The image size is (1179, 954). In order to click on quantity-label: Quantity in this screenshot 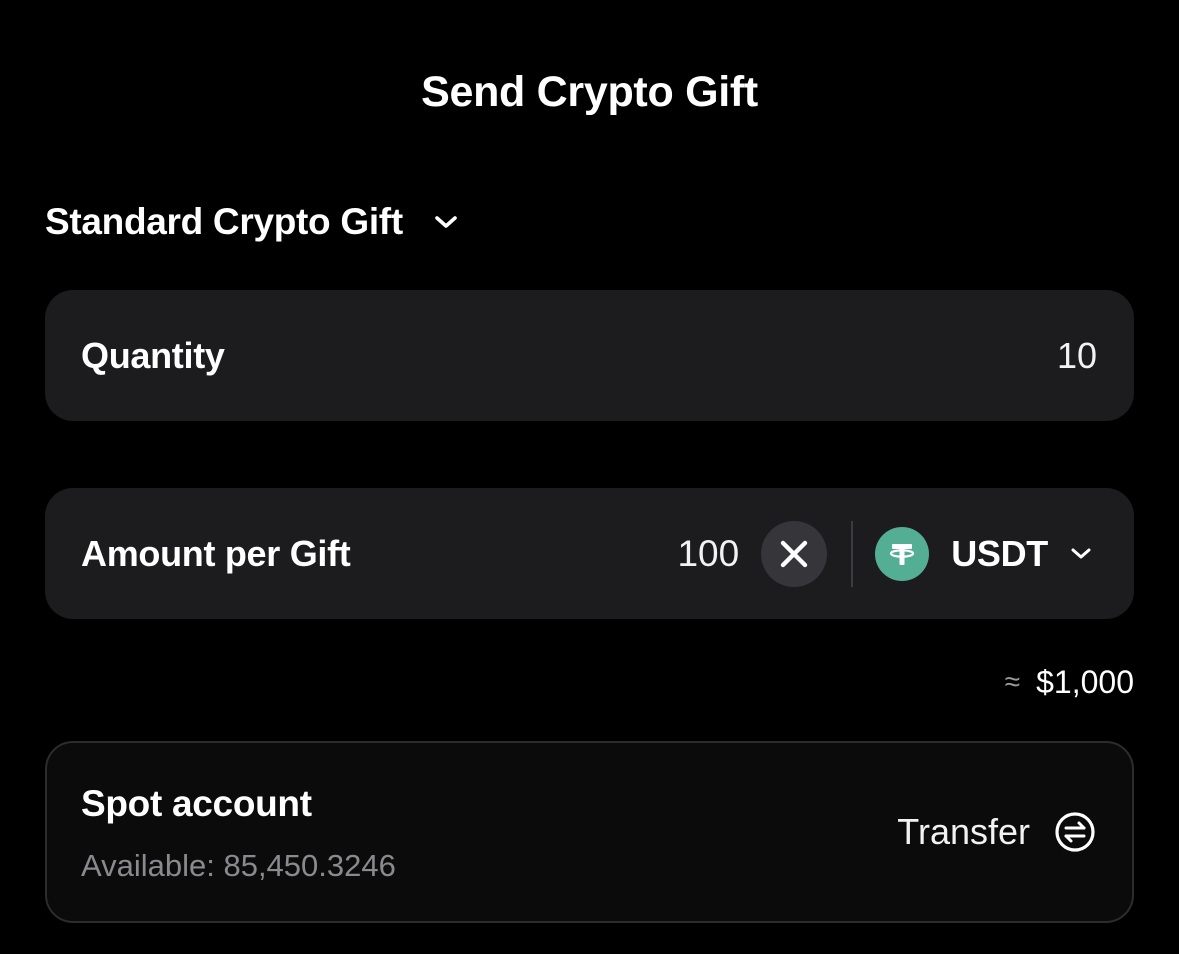, I will do `click(153, 355)`.